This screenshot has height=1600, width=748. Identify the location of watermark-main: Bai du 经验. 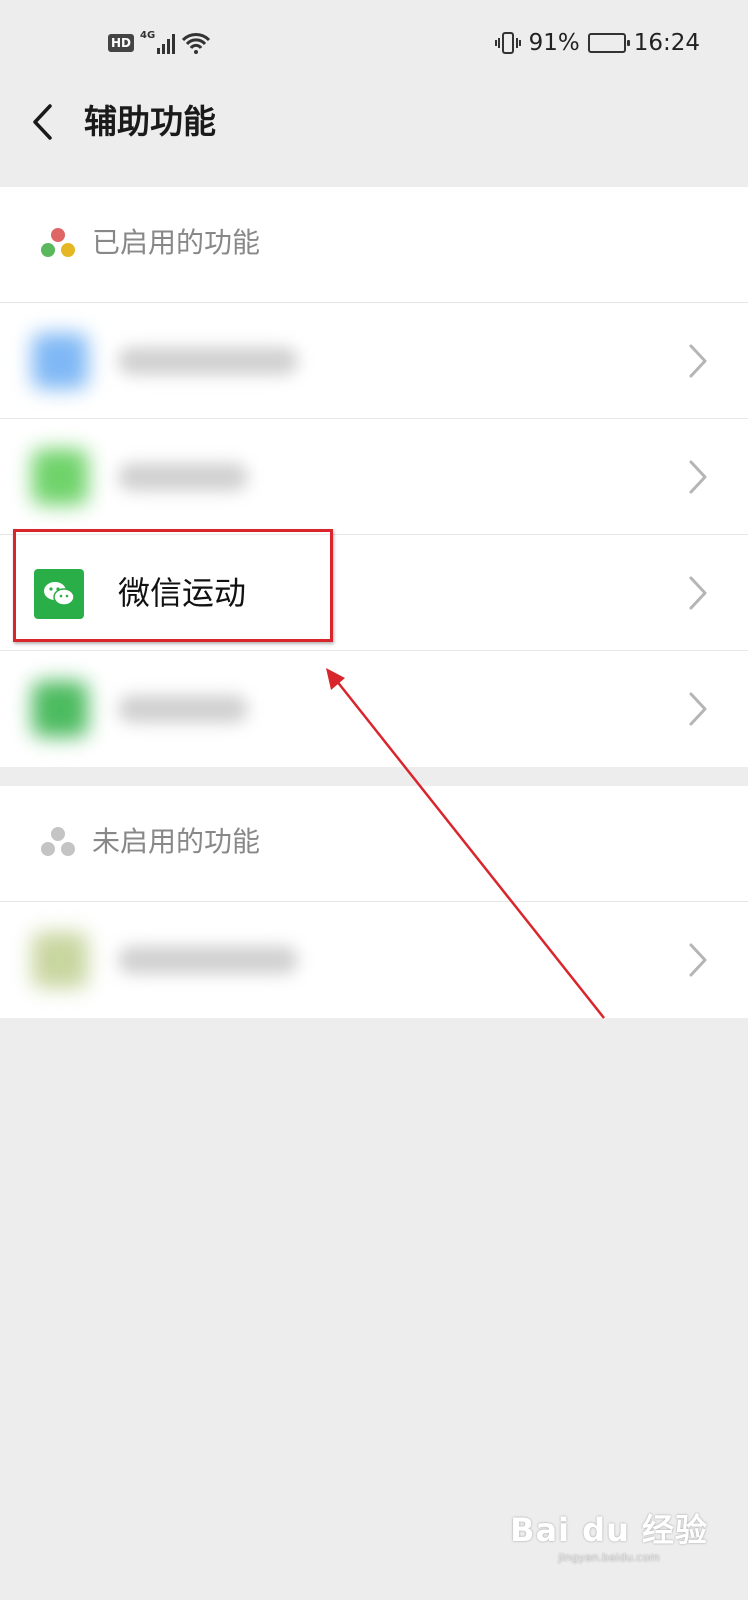
(609, 1530).